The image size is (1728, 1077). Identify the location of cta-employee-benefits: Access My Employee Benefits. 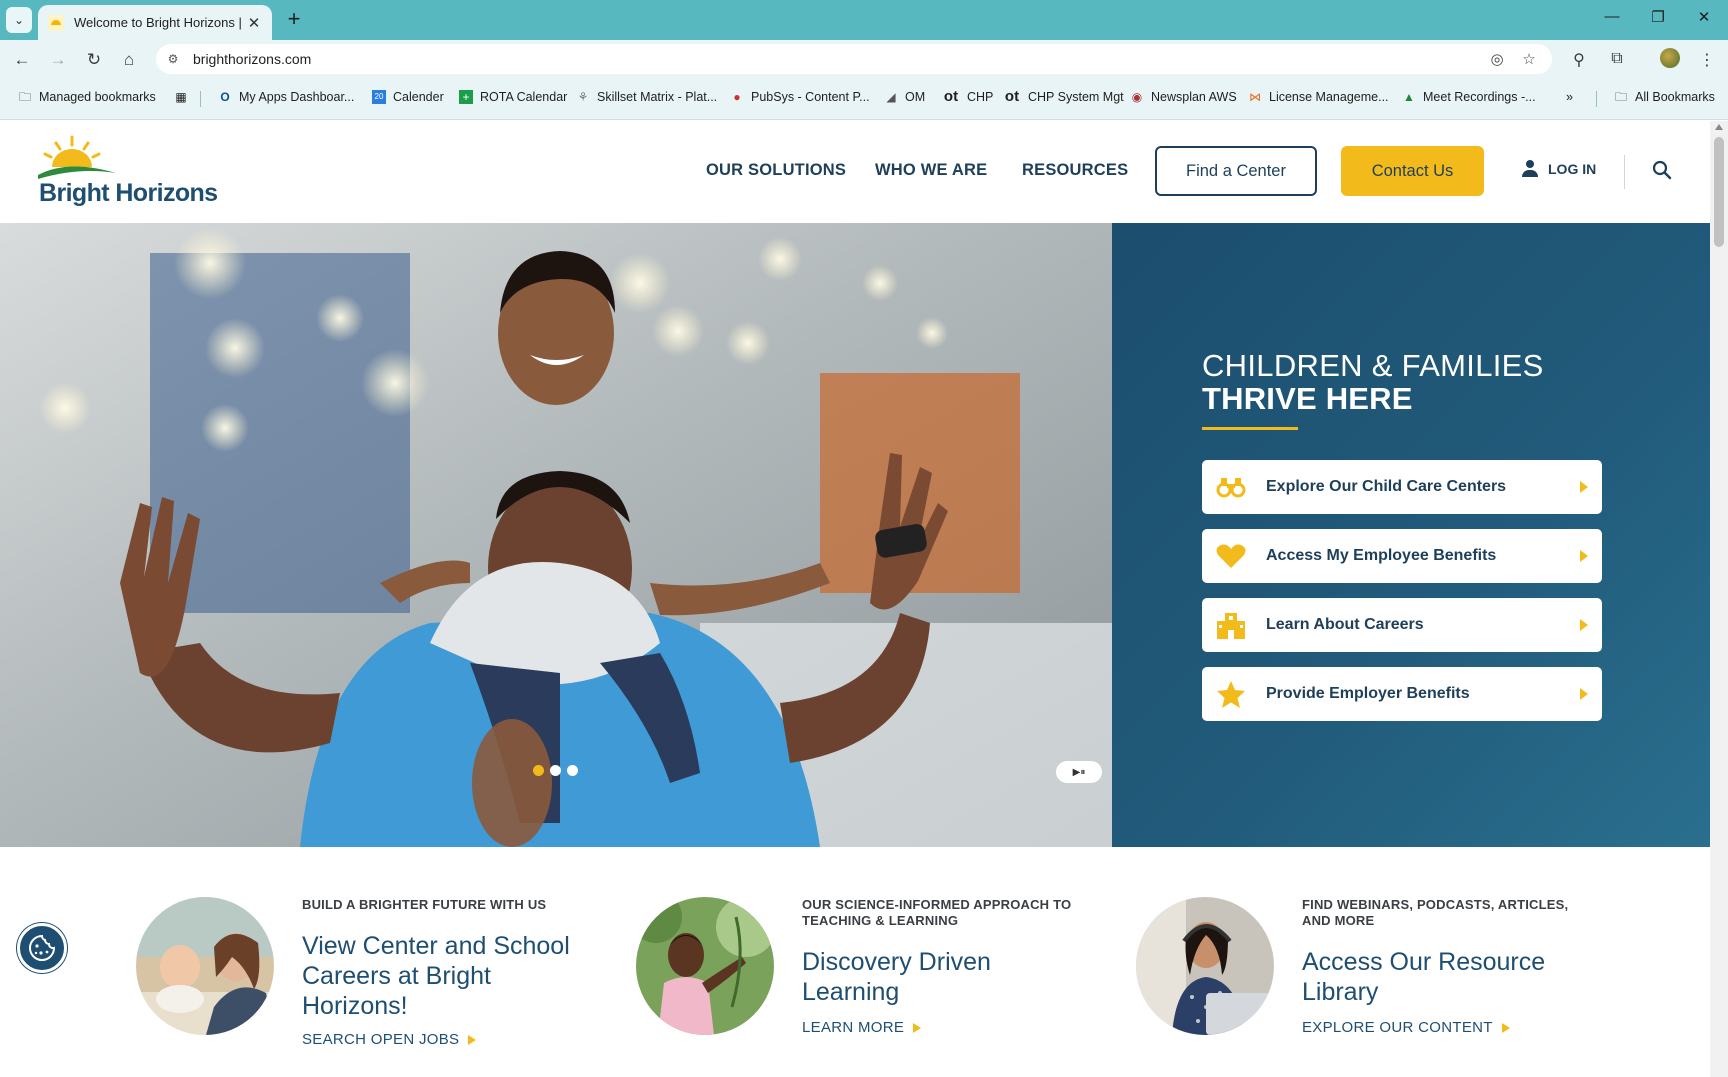
(1402, 556).